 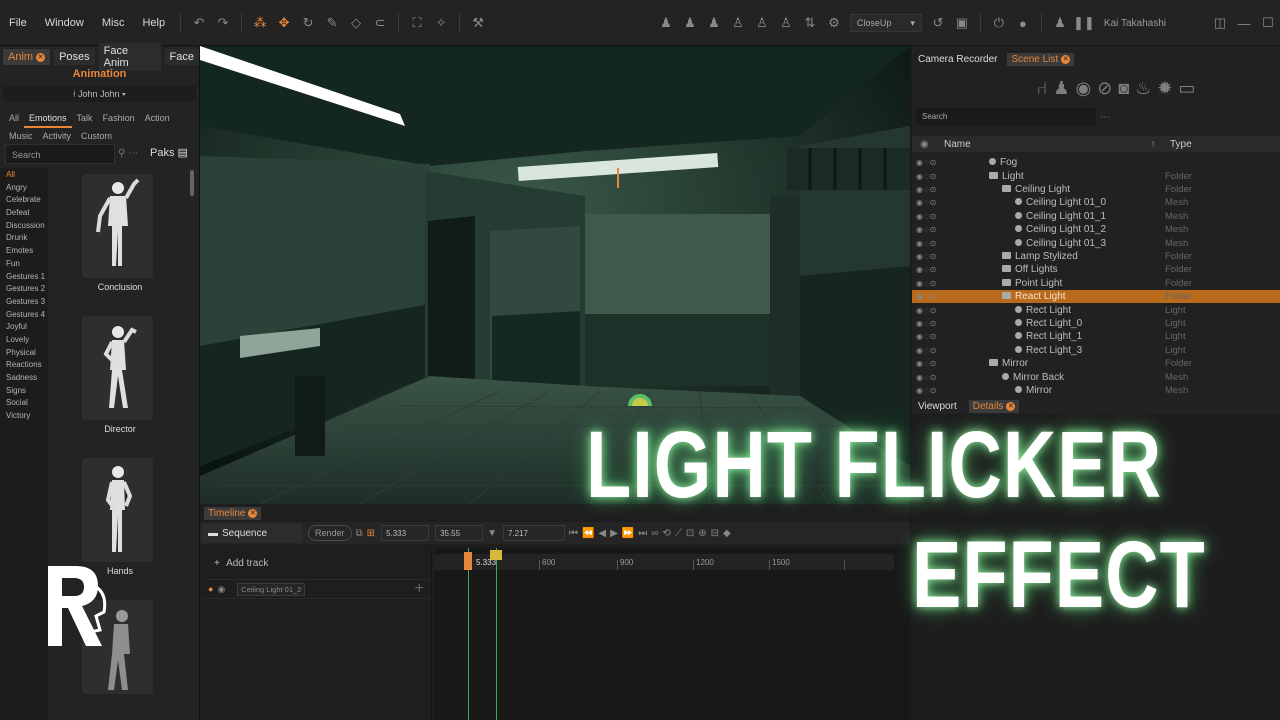 What do you see at coordinates (1060, 23) in the screenshot?
I see `user-icon: ♟` at bounding box center [1060, 23].